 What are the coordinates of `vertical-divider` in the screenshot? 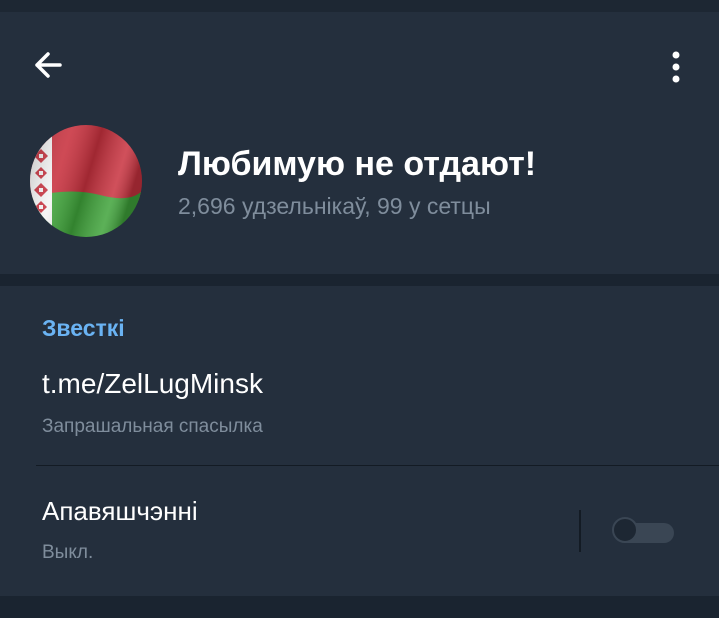 It's located at (580, 531).